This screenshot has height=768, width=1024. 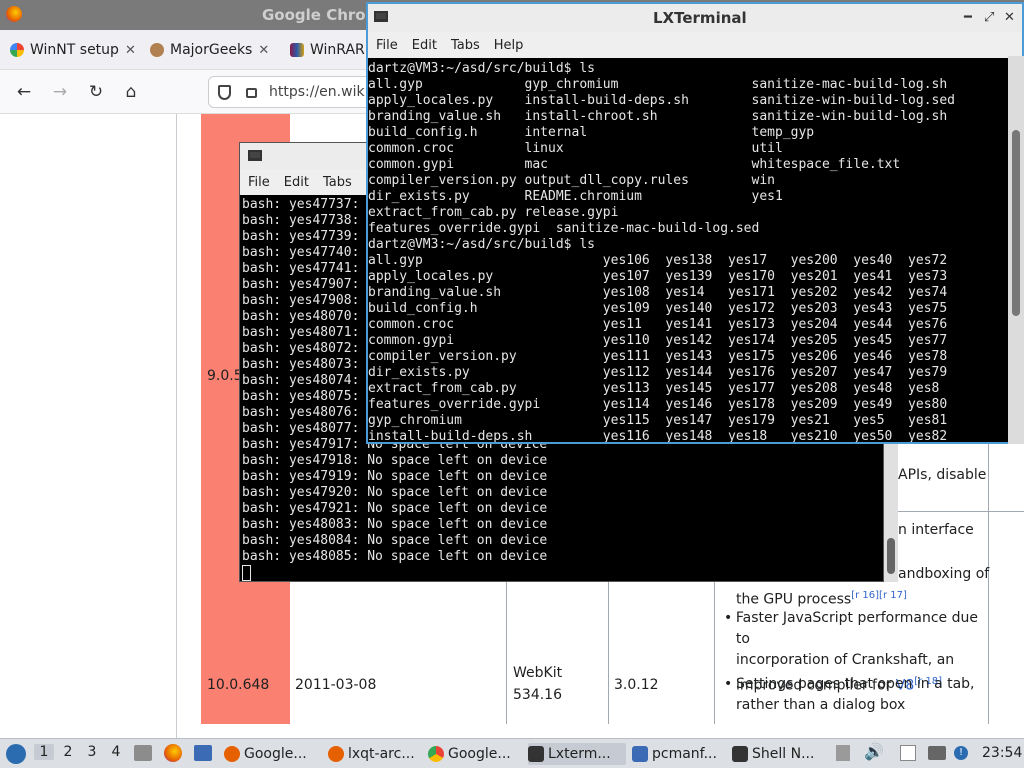 What do you see at coordinates (968, 17) in the screenshot?
I see `minimize-icon: ━` at bounding box center [968, 17].